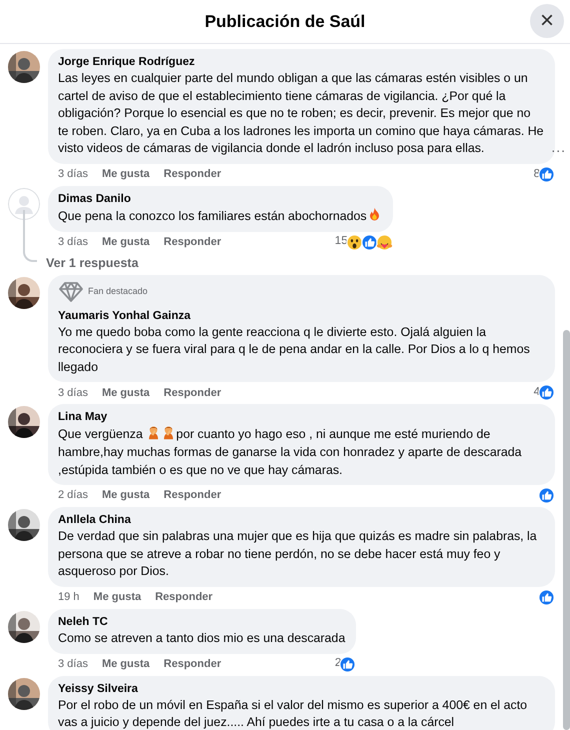  Describe the element at coordinates (301, 316) in the screenshot. I see `commenter-name: Yaumaris Yonhal Gainza` at that location.